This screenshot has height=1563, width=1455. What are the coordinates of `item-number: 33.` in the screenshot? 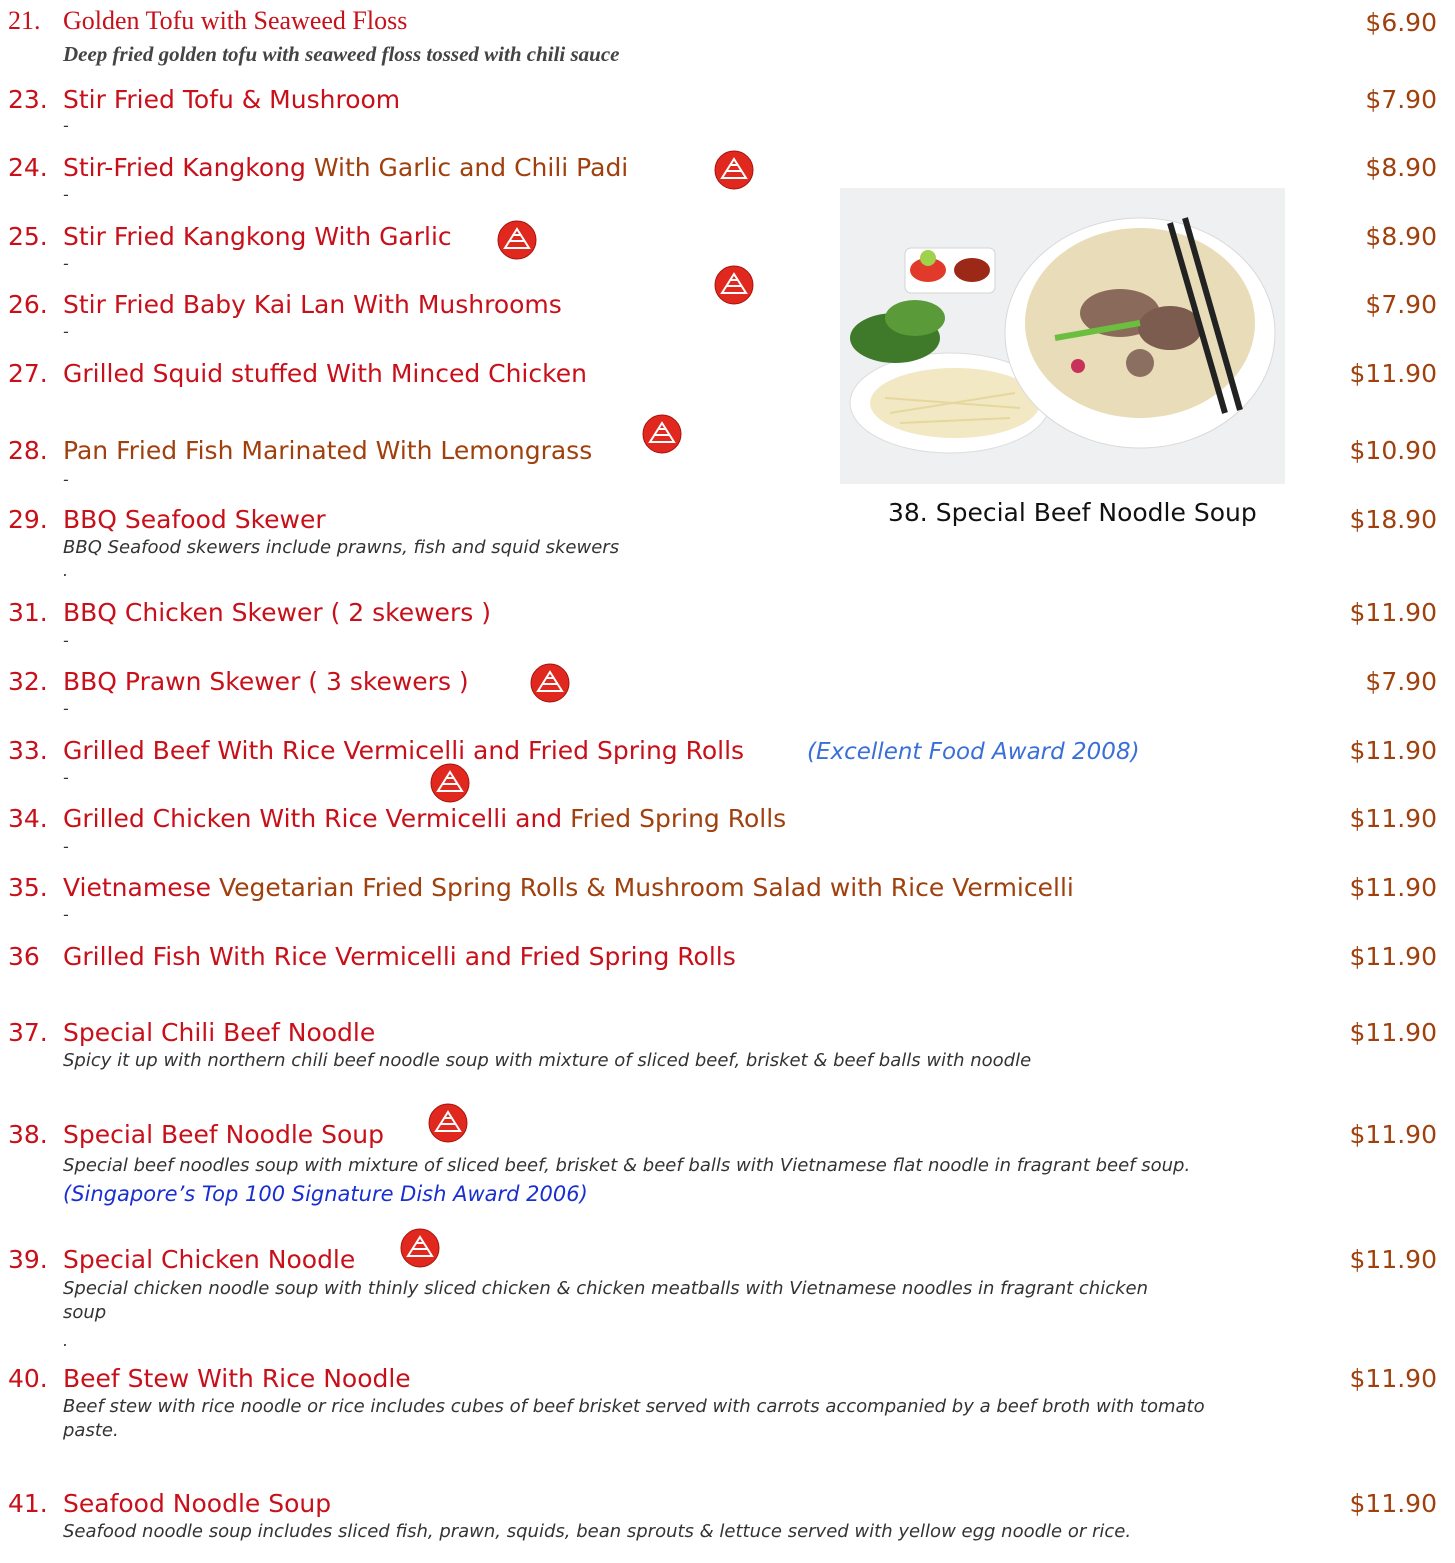 It's located at (28, 750).